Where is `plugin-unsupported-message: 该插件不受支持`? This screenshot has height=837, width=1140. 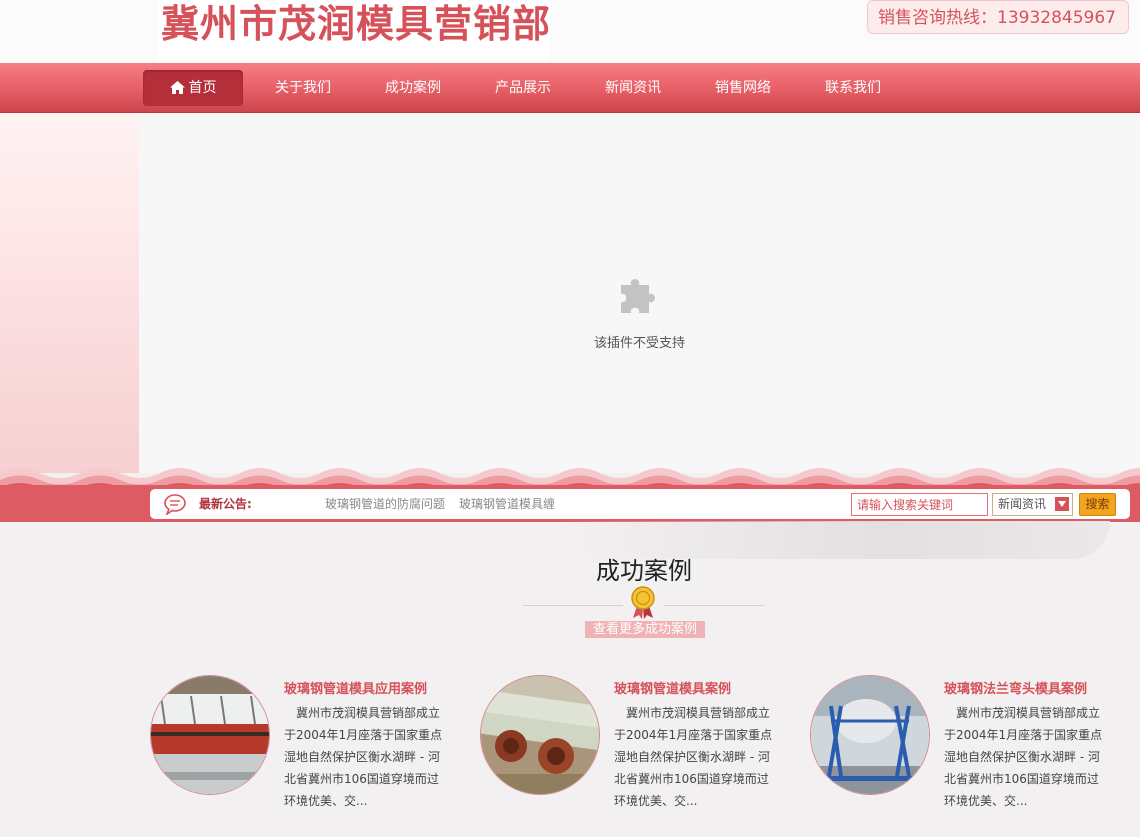
plugin-unsupported-message: 该插件不受支持 is located at coordinates (639, 343).